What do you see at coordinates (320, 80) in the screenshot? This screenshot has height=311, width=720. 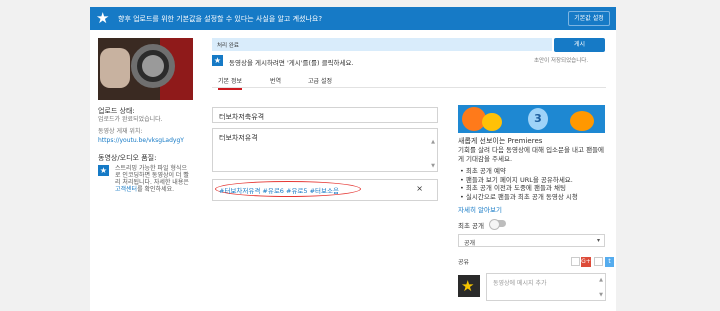 I see `tab-advanced-settings: 고급 설정` at bounding box center [320, 80].